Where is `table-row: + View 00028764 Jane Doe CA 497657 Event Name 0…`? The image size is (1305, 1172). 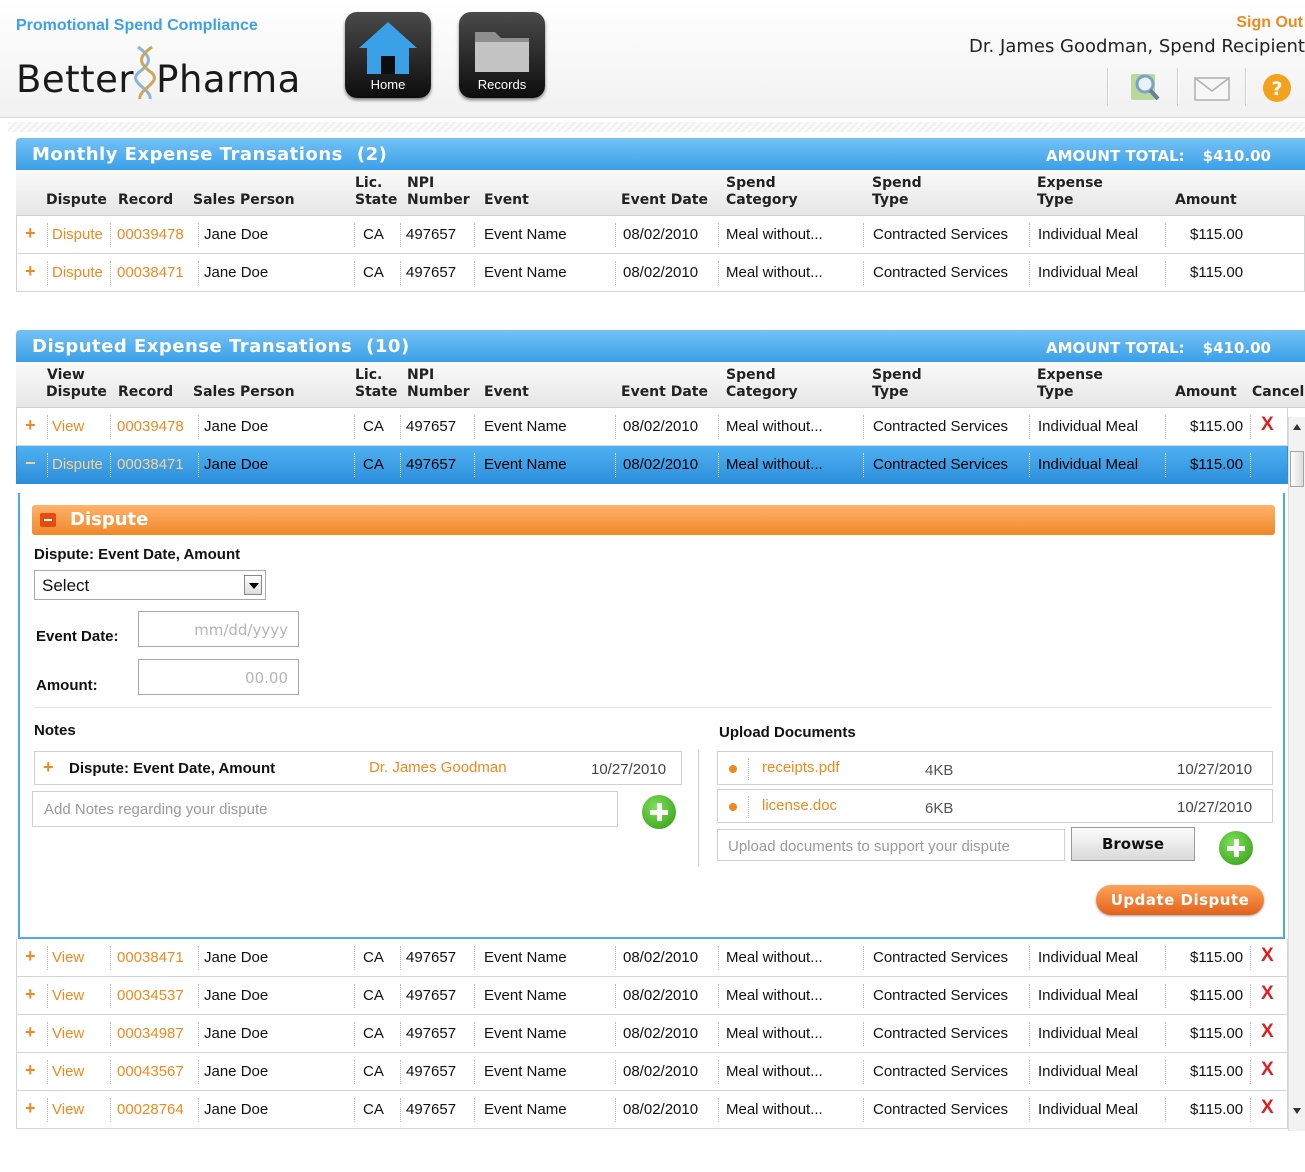 table-row: + View 00028764 Jane Doe CA 497657 Event Name 0… is located at coordinates (652, 1110).